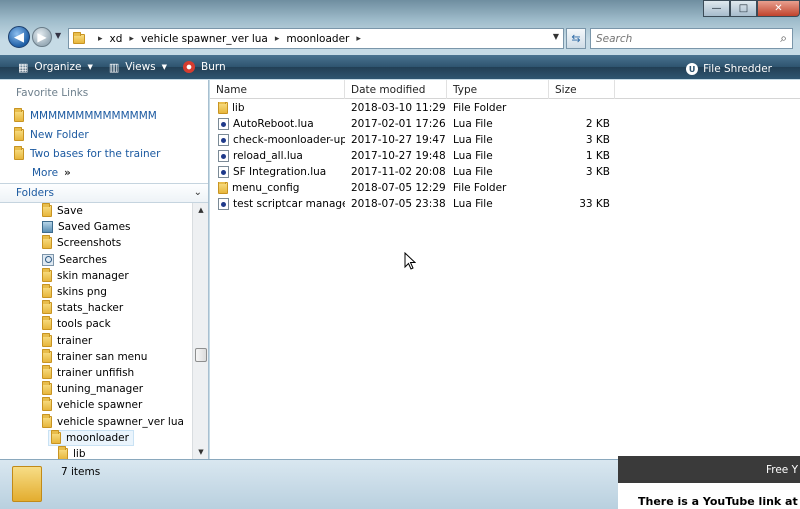 The image size is (800, 509). What do you see at coordinates (19, 37) in the screenshot?
I see `back-button: ◀` at bounding box center [19, 37].